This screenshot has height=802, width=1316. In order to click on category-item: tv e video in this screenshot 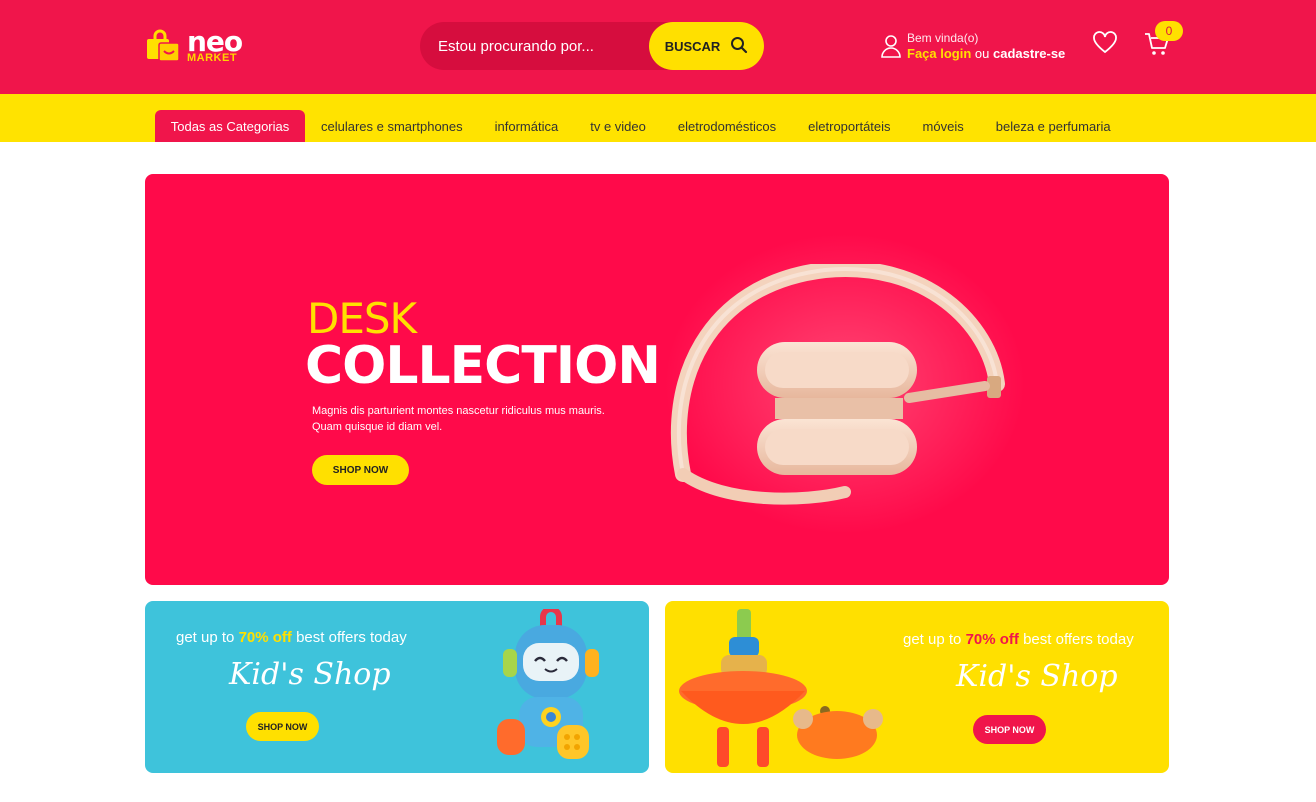, I will do `click(618, 126)`.